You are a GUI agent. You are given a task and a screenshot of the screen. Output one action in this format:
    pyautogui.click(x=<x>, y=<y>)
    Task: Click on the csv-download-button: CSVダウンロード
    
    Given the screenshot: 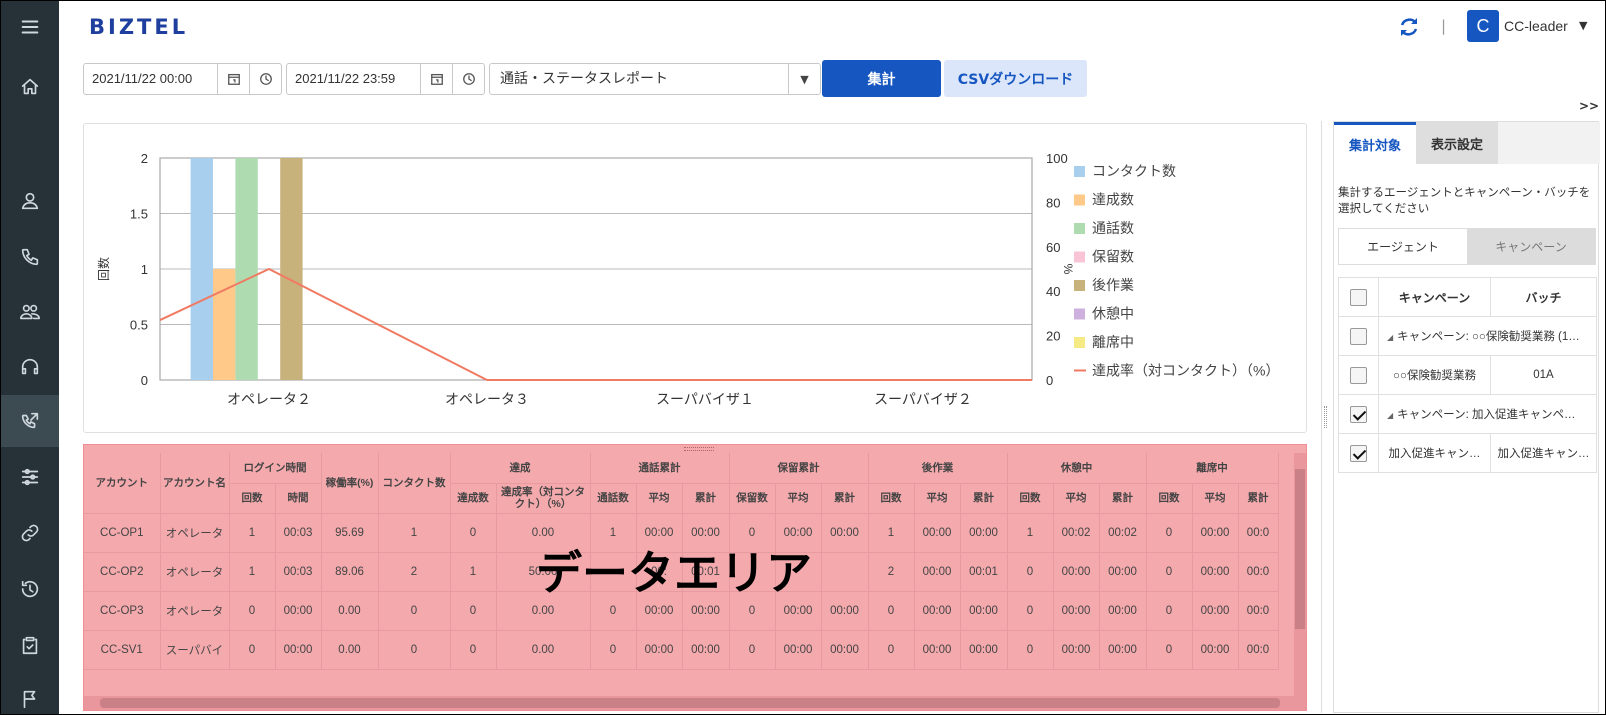 What is the action you would take?
    pyautogui.click(x=1015, y=78)
    